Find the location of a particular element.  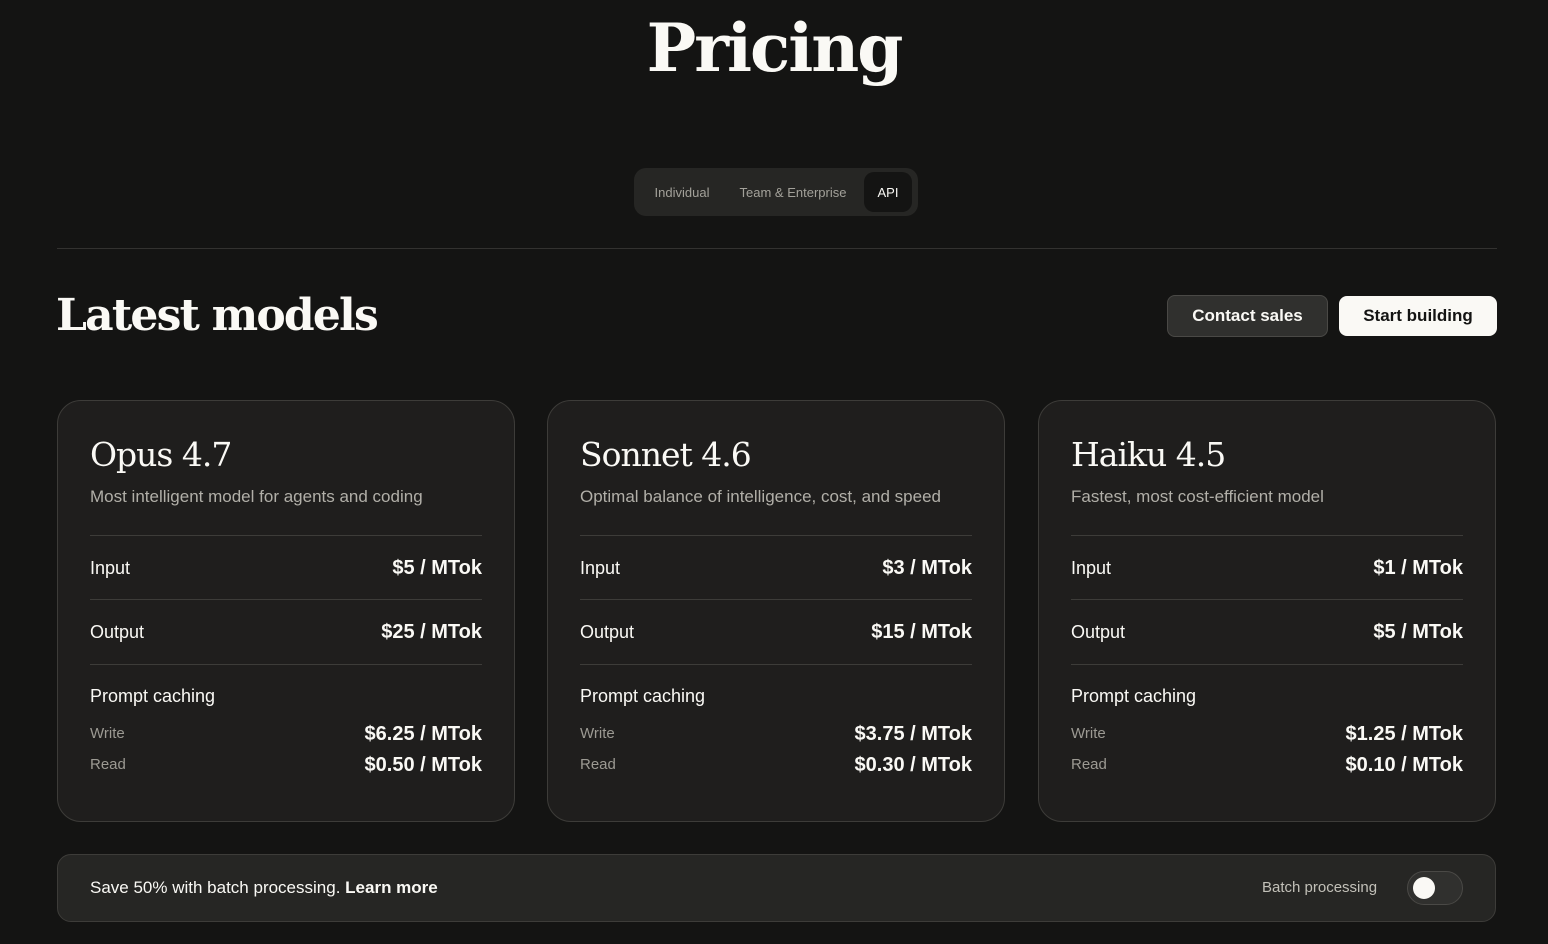

tab-team-enterprise: Team & Enterprise is located at coordinates (793, 192).